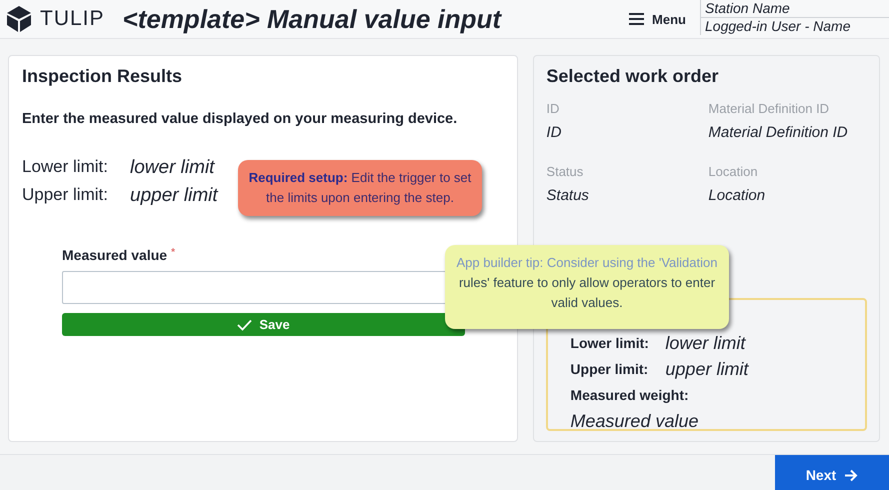 Image resolution: width=889 pixels, height=490 pixels. I want to click on summary-label: Lower limit:, so click(610, 343).